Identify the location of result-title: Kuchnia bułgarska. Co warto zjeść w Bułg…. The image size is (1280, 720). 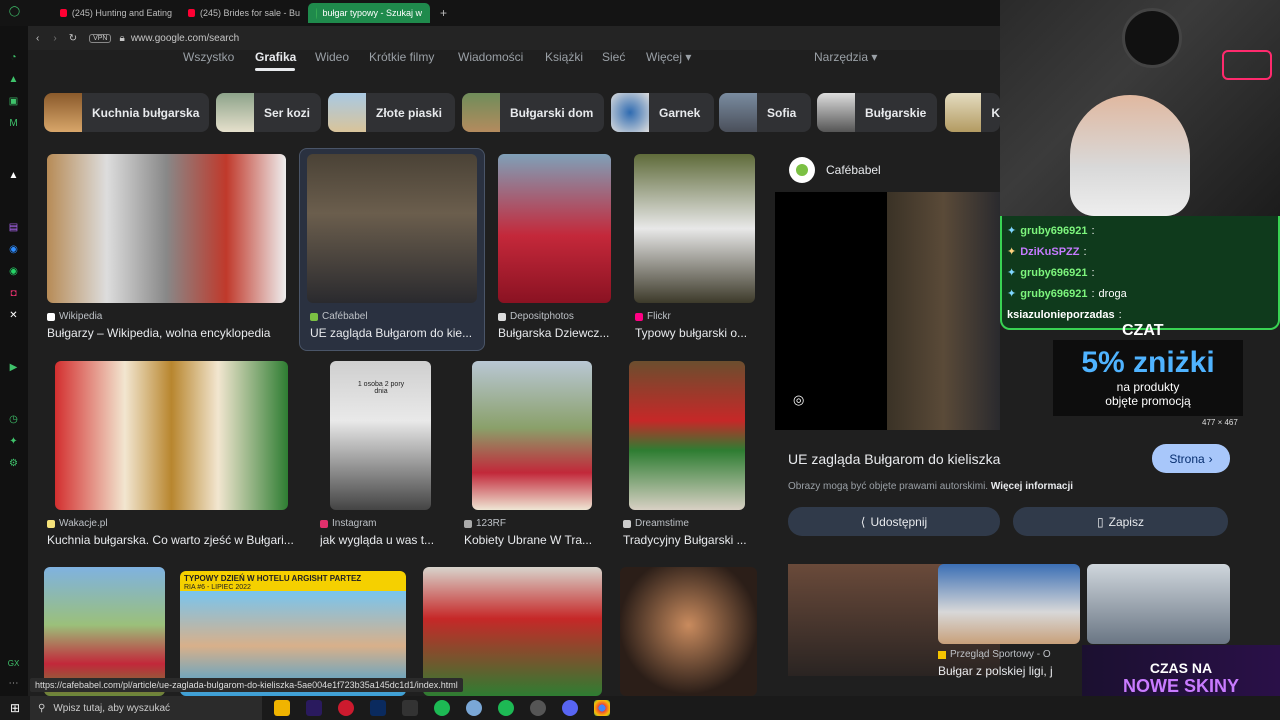
(173, 540).